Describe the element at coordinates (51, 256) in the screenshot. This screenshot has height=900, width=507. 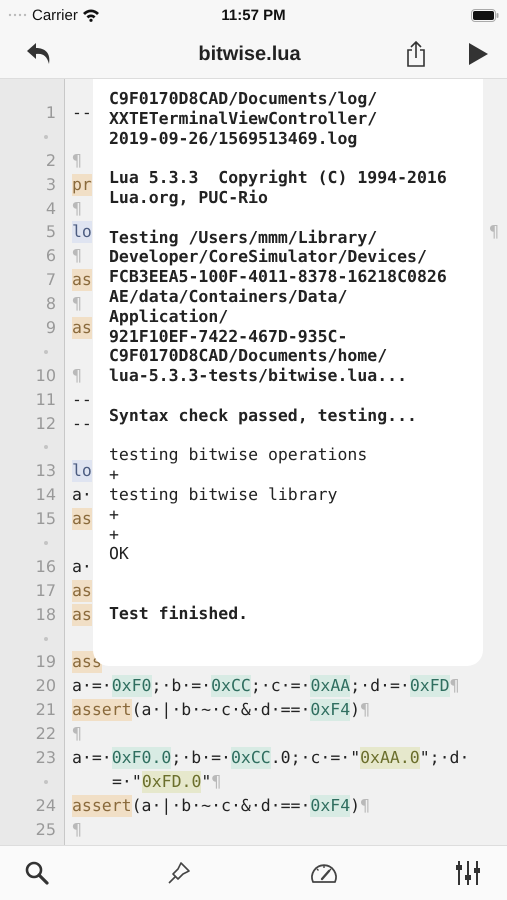
I see `line-number: 6` at that location.